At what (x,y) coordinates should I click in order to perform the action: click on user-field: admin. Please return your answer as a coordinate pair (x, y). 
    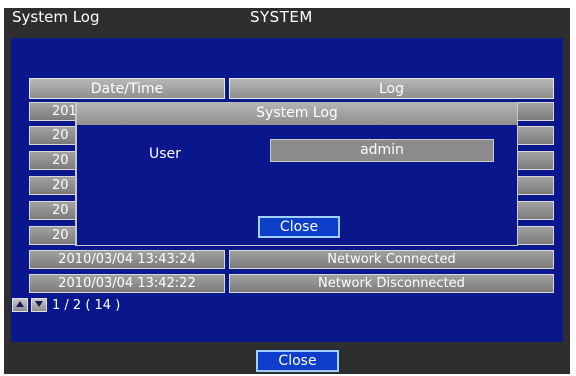
    Looking at the image, I should click on (382, 150).